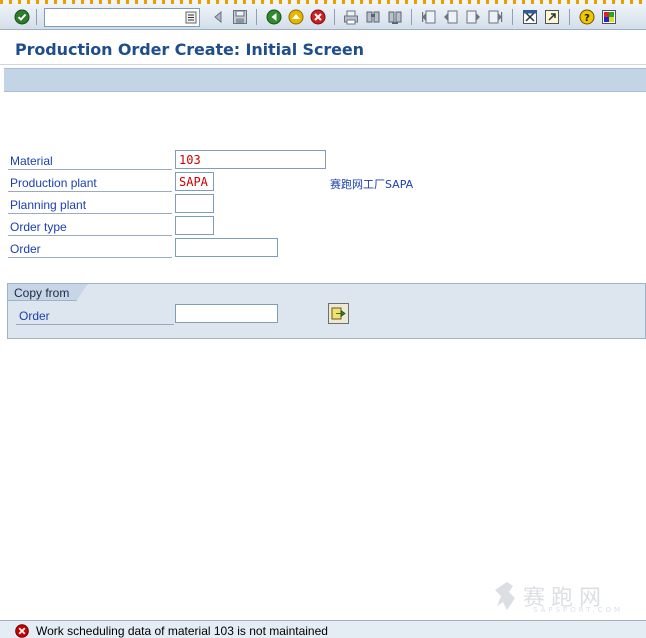 The height and width of the screenshot is (638, 646). Describe the element at coordinates (505, 596) in the screenshot. I see `runner-logo-icon` at that location.